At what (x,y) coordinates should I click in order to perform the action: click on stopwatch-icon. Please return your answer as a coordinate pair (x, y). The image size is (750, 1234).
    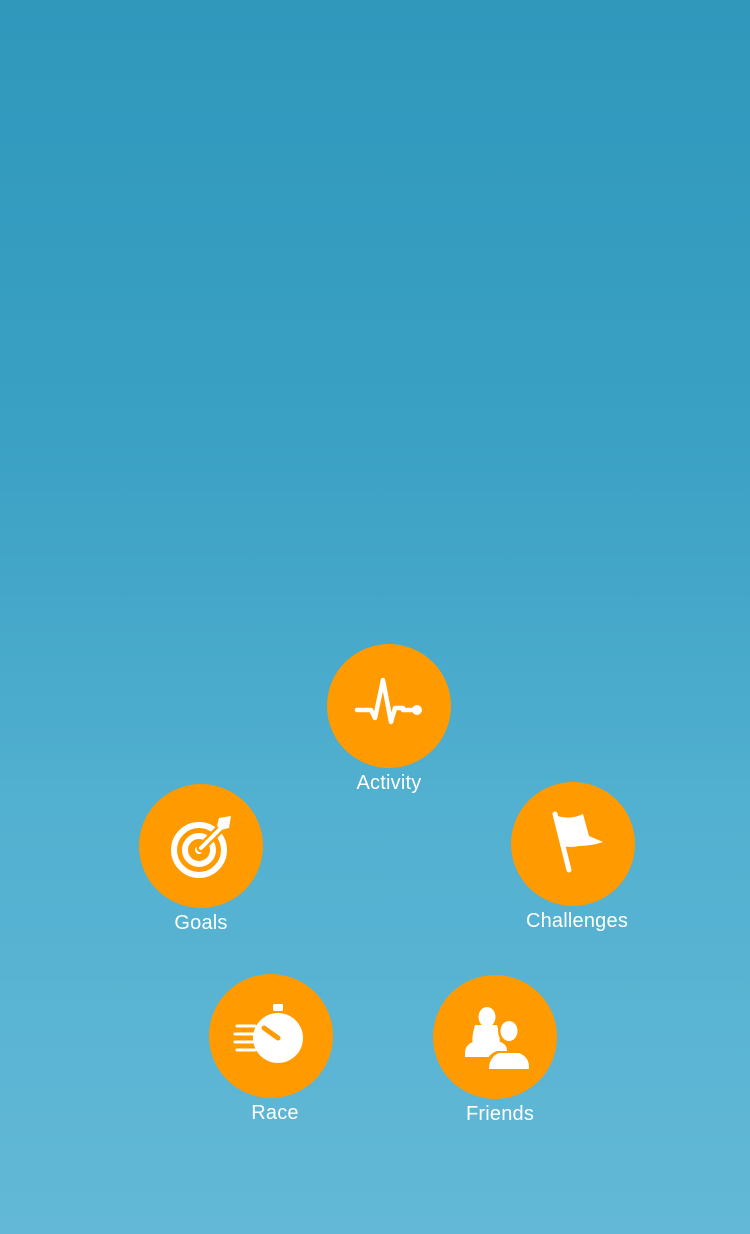
    Looking at the image, I should click on (268, 1033).